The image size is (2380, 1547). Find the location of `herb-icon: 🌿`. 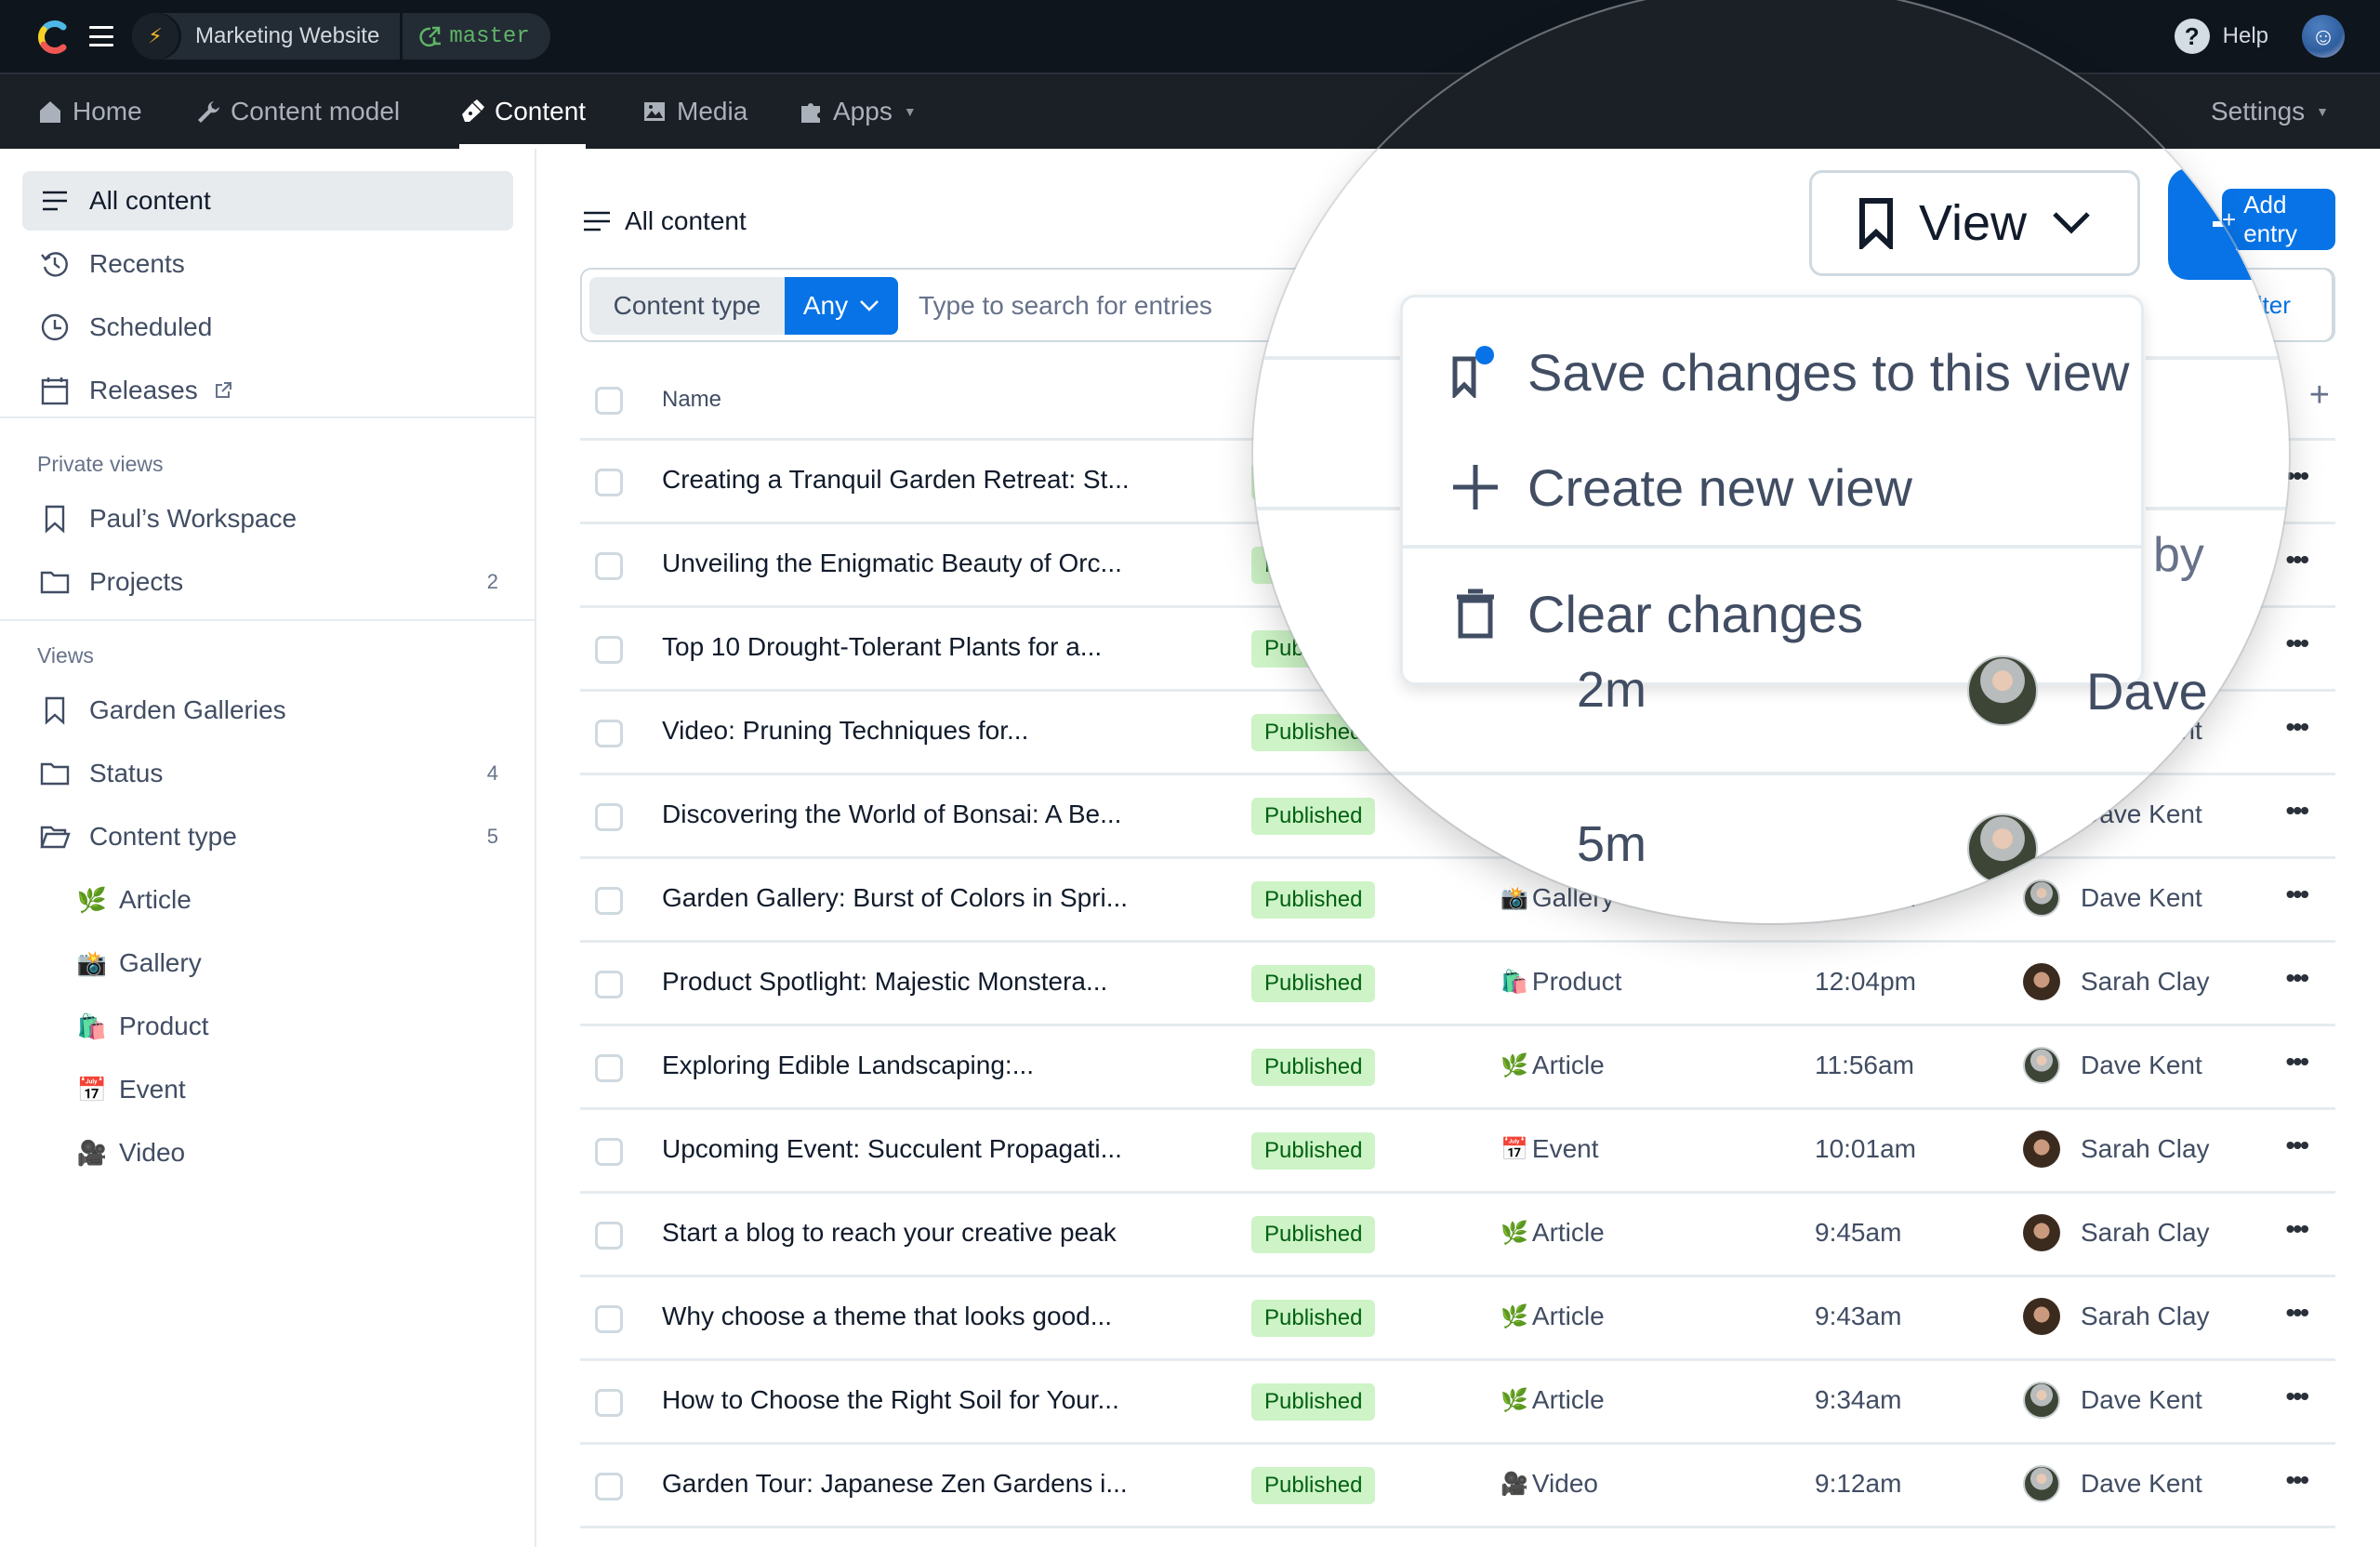

herb-icon: 🌿 is located at coordinates (92, 899).